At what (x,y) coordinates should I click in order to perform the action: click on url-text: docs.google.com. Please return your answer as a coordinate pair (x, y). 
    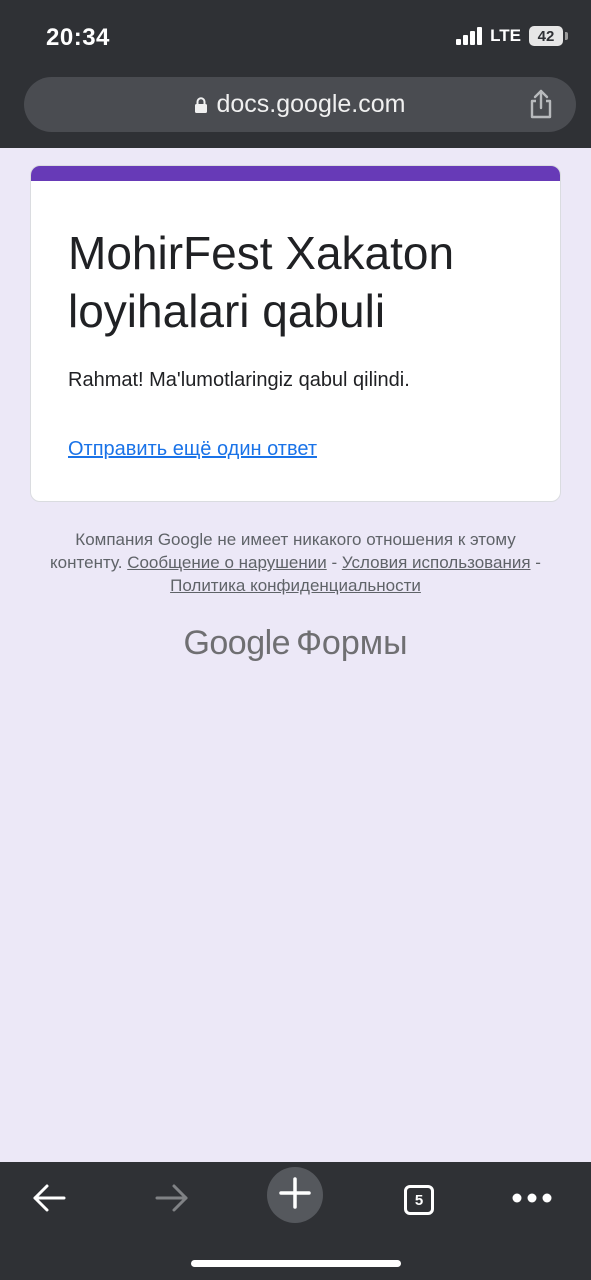
    Looking at the image, I should click on (310, 104).